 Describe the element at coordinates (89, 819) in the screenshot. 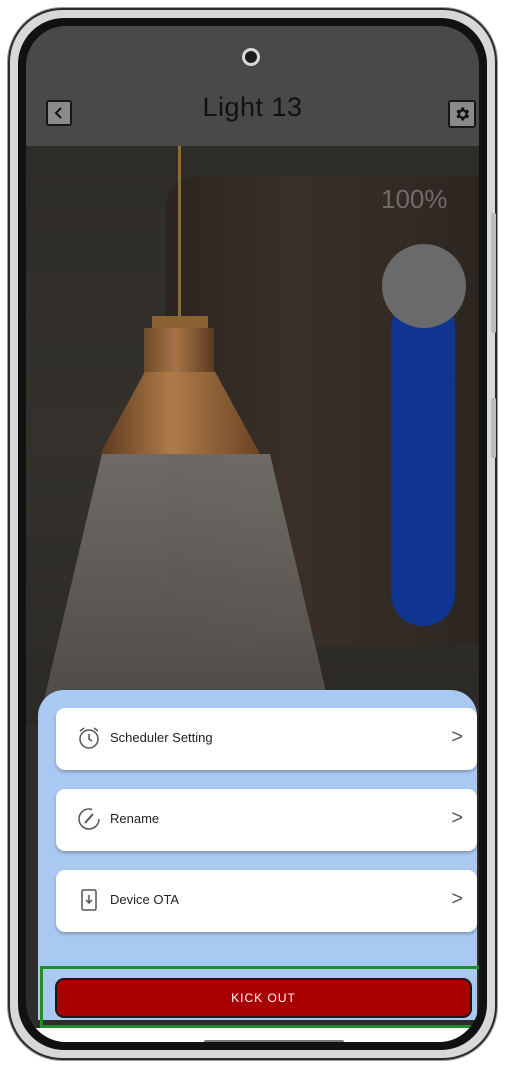

I see `pencil-icon` at that location.